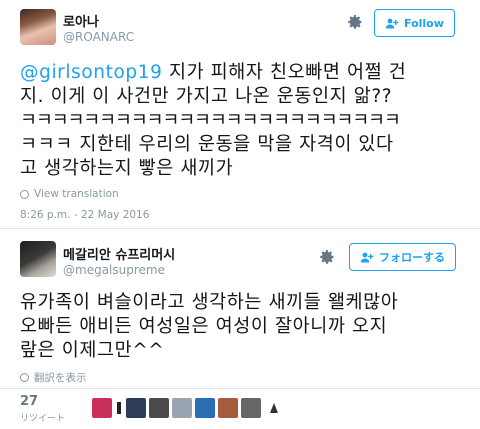 This screenshot has height=429, width=480. What do you see at coordinates (84, 215) in the screenshot?
I see `timestamp: 8:26 p.m. - 22 May 2016` at bounding box center [84, 215].